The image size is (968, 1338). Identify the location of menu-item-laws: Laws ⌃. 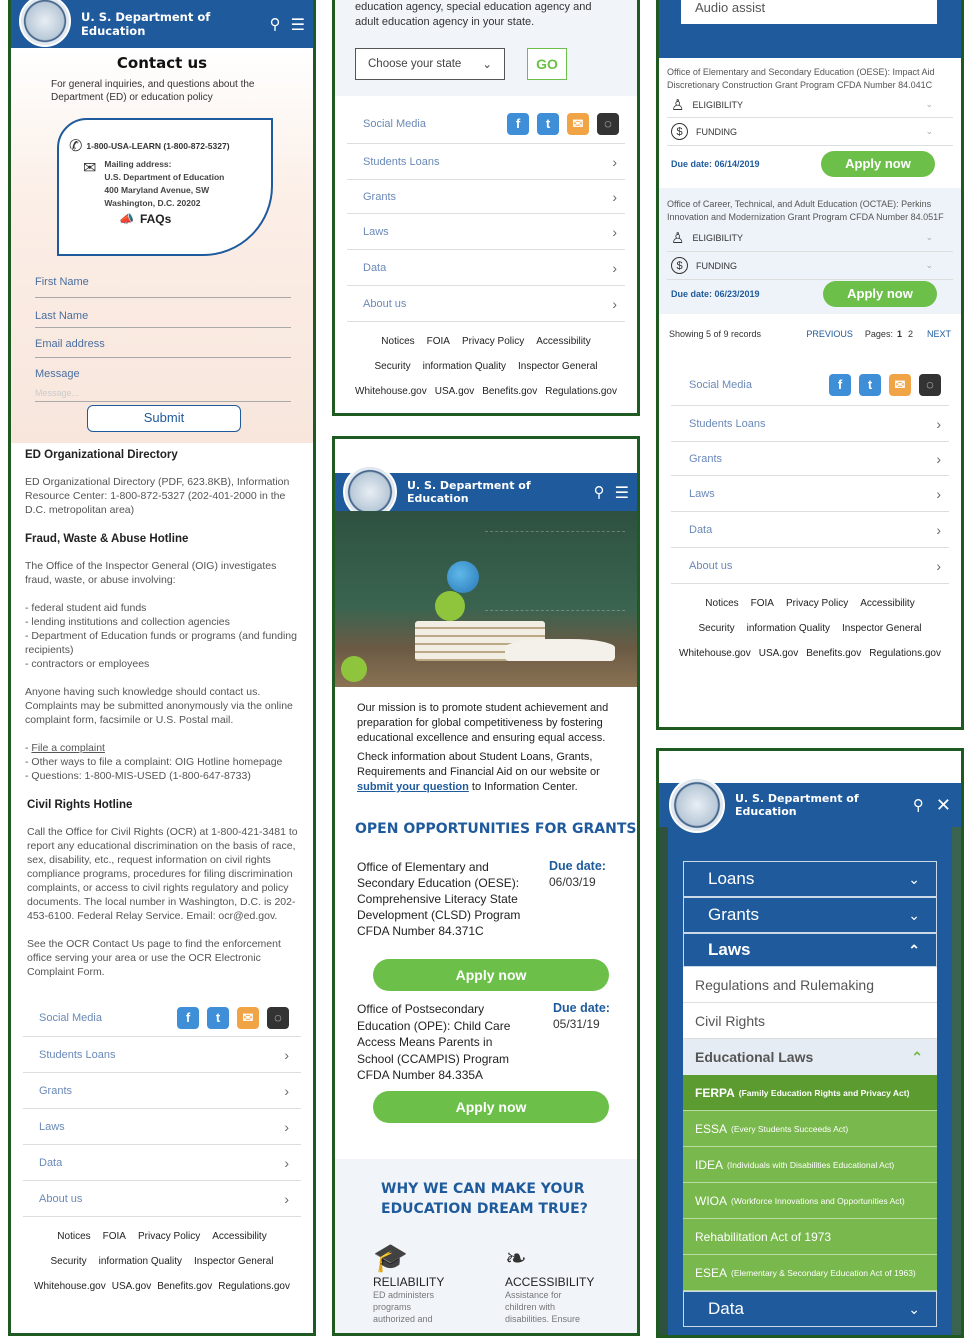
(810, 950).